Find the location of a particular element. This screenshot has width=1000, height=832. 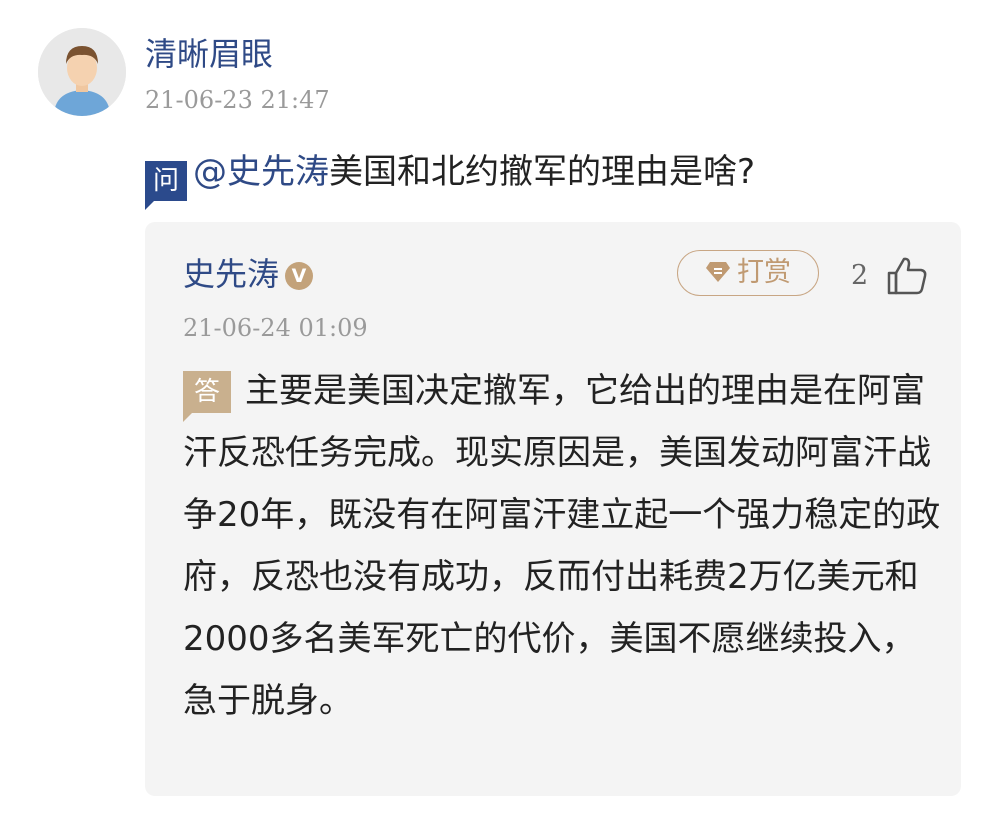

answer-badge: 答 is located at coordinates (207, 396).